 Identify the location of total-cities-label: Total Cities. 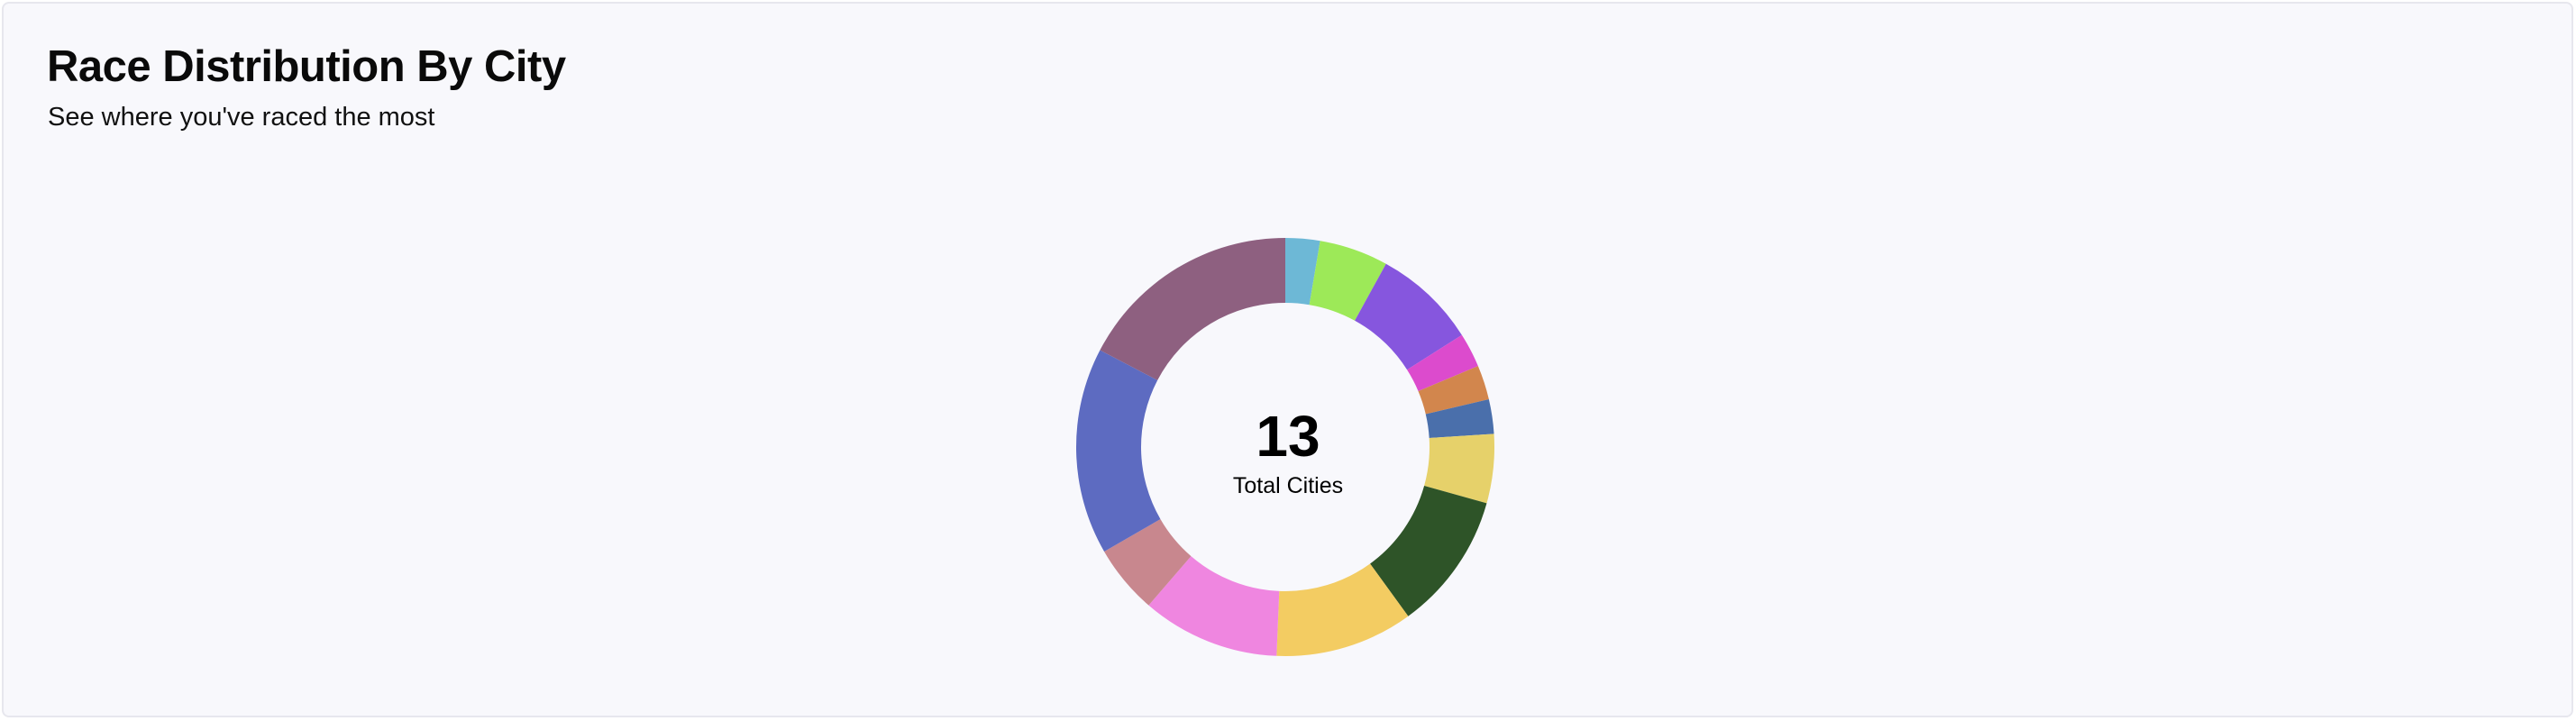
(1288, 485).